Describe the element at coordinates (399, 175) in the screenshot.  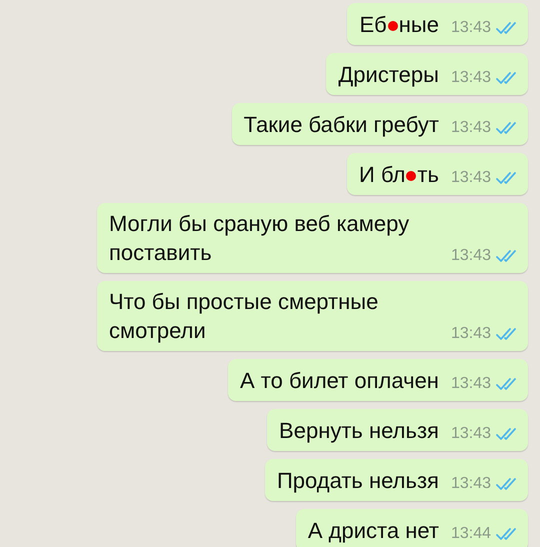
I see `message-text: И бл ть` at that location.